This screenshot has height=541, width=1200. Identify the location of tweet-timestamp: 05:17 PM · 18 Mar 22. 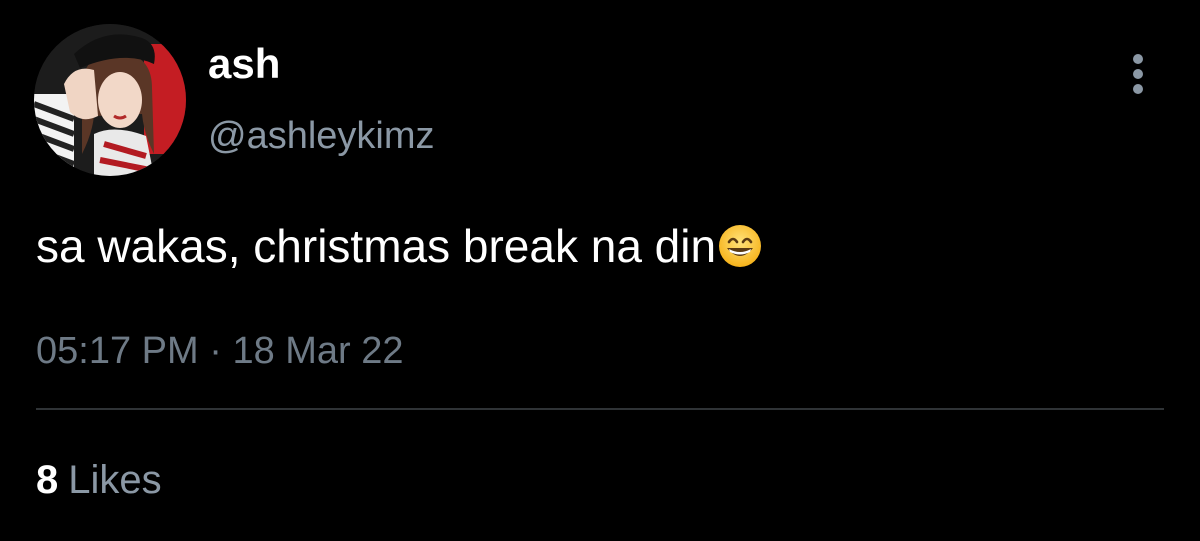
(220, 351).